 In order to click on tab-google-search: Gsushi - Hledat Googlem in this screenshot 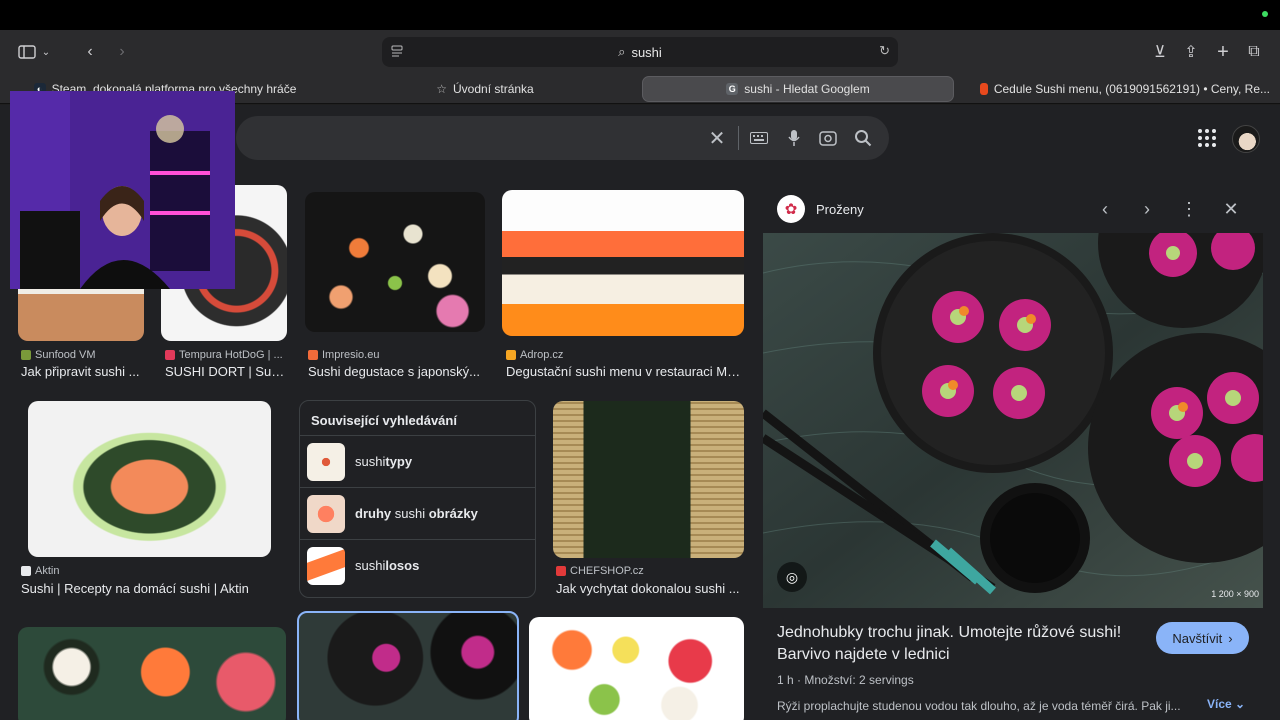, I will do `click(798, 89)`.